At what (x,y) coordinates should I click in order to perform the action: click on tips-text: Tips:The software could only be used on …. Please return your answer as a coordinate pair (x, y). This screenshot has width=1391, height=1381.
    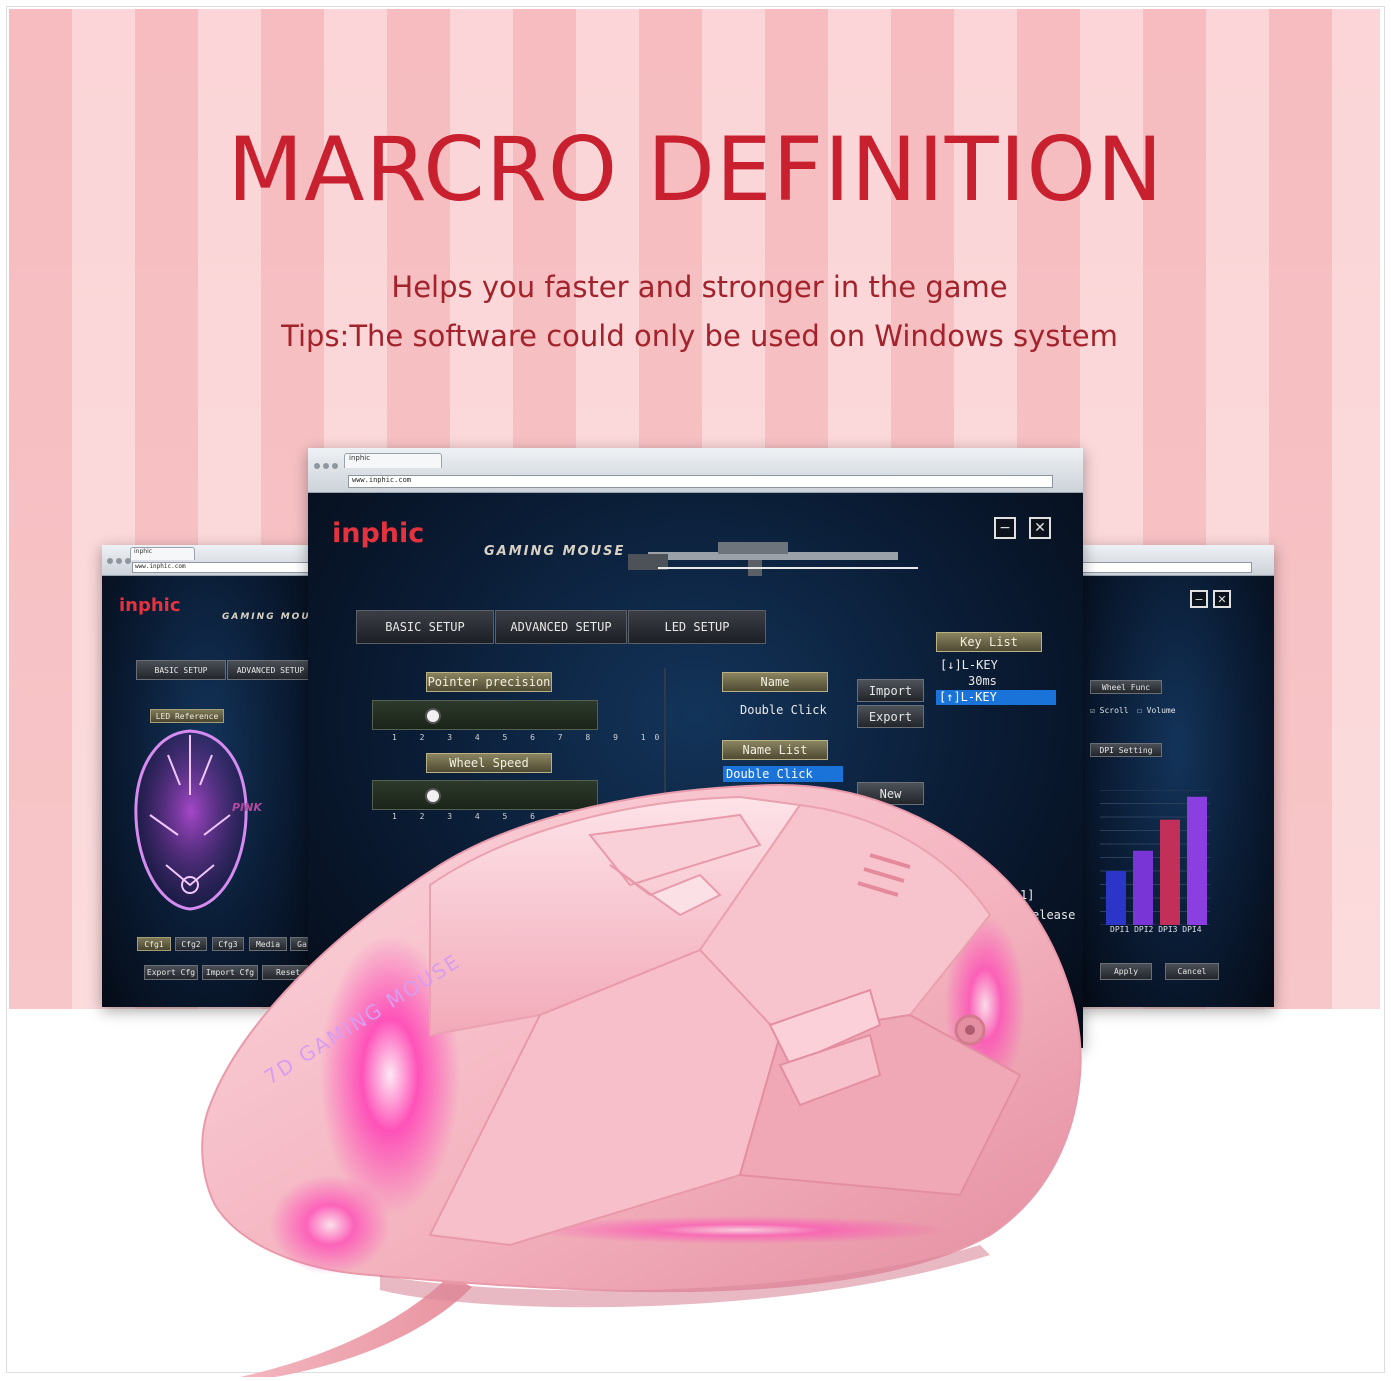
    Looking at the image, I should click on (699, 336).